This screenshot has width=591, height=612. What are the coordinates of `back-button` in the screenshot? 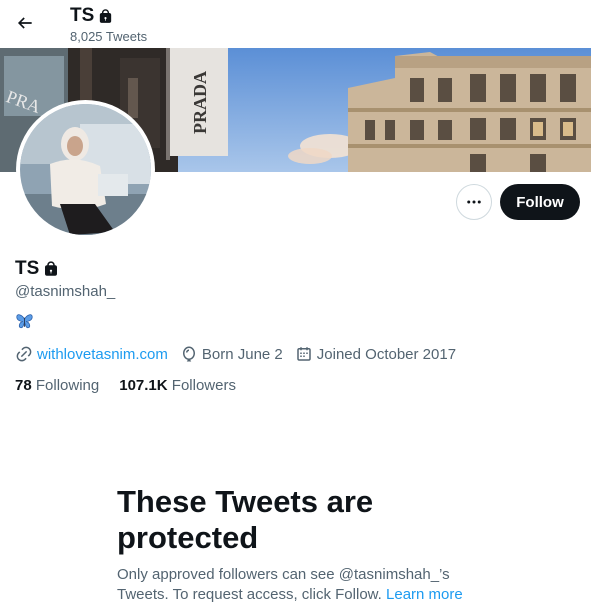 It's located at (25, 23).